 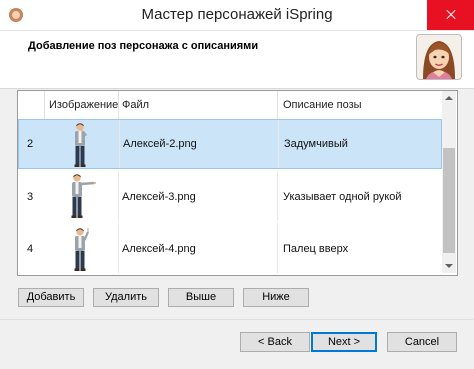 I want to click on scrollbar-thumb, so click(x=449, y=200).